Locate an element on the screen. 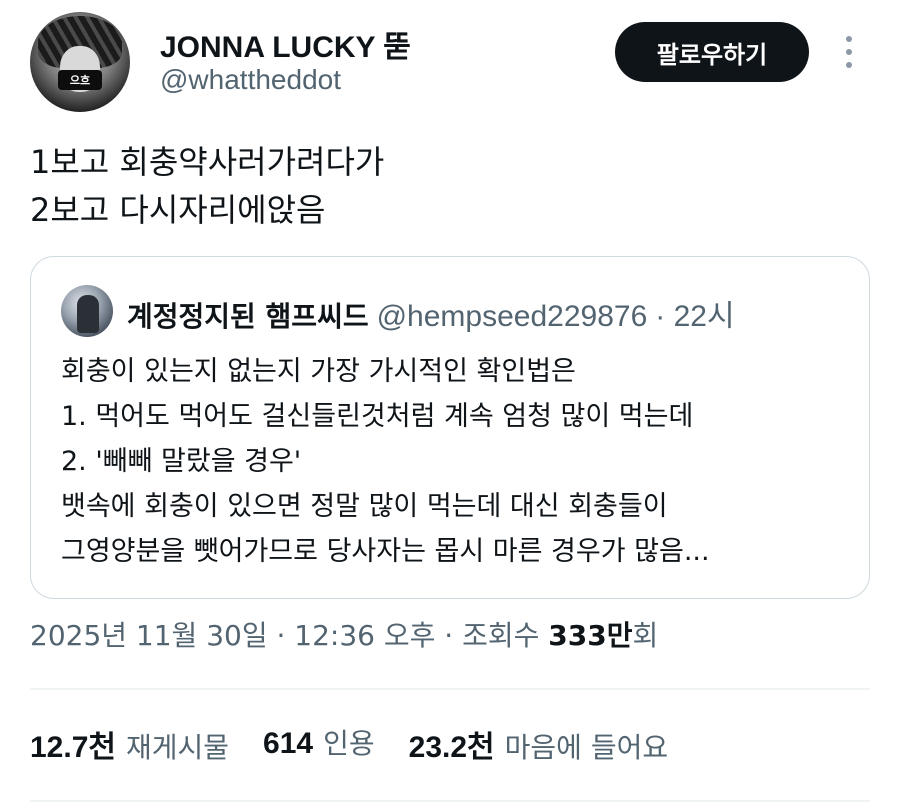  quoted-line: 회충이 있는지 없는지 가장 가시적인 확인법은 is located at coordinates (318, 371).